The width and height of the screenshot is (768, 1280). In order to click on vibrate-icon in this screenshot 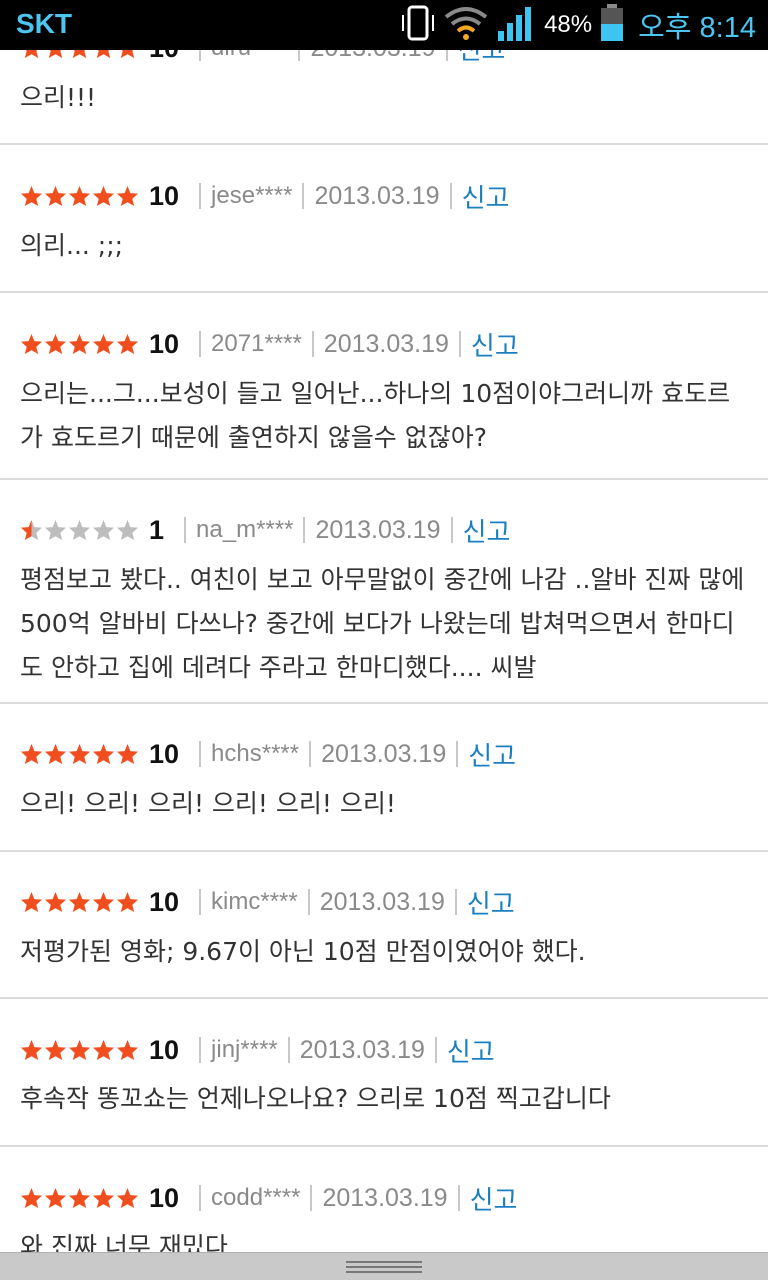, I will do `click(418, 25)`.